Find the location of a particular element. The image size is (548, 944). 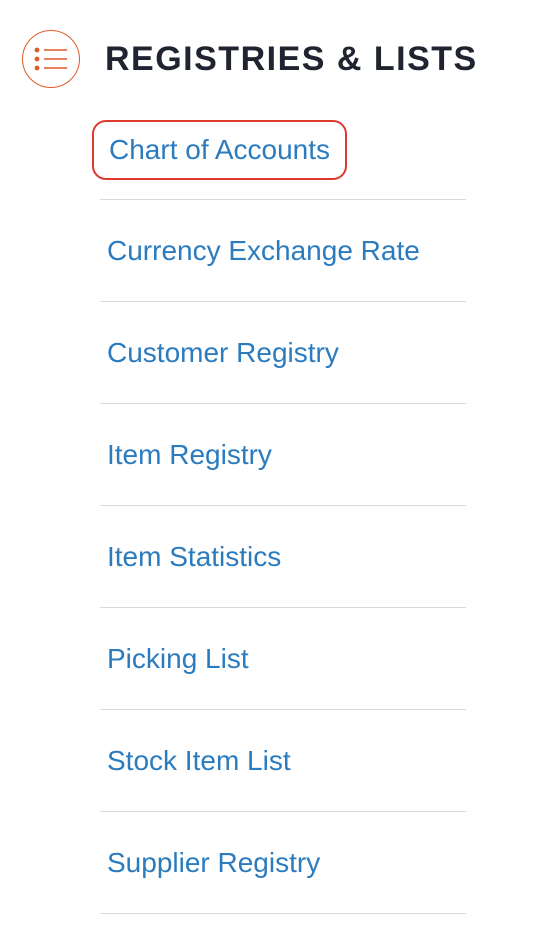

menu-item-item-statistics: Item Statistics is located at coordinates (283, 557).